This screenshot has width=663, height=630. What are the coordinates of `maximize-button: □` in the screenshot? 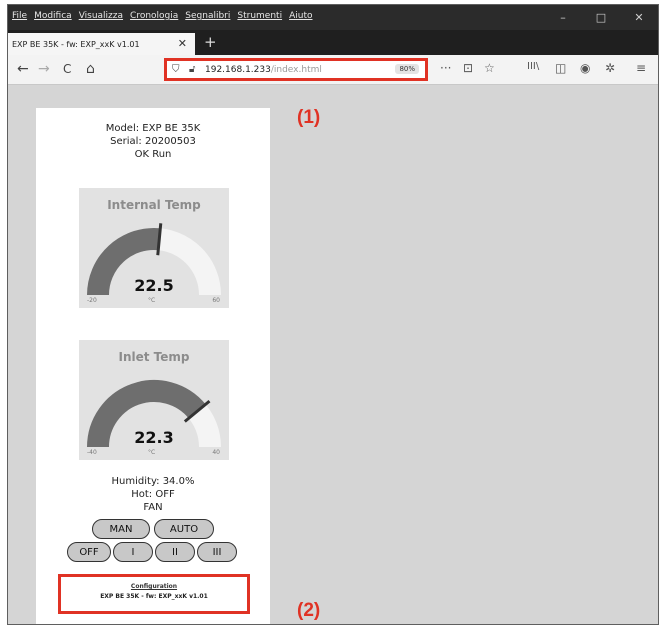 It's located at (601, 17).